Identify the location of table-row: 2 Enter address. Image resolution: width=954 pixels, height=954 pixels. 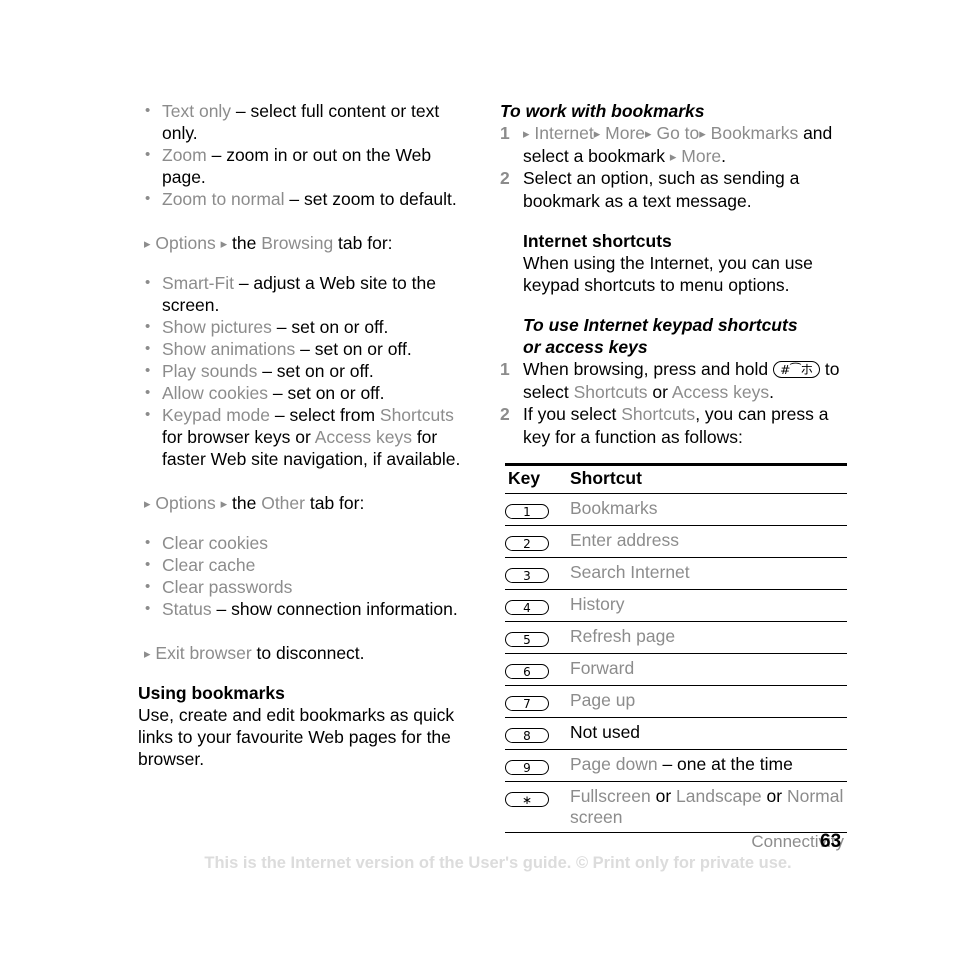
(676, 541).